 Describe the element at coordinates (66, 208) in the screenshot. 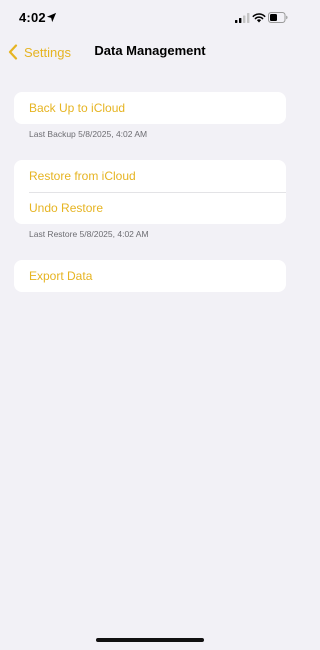

I see `undo-restore-label: Undo Restore` at that location.